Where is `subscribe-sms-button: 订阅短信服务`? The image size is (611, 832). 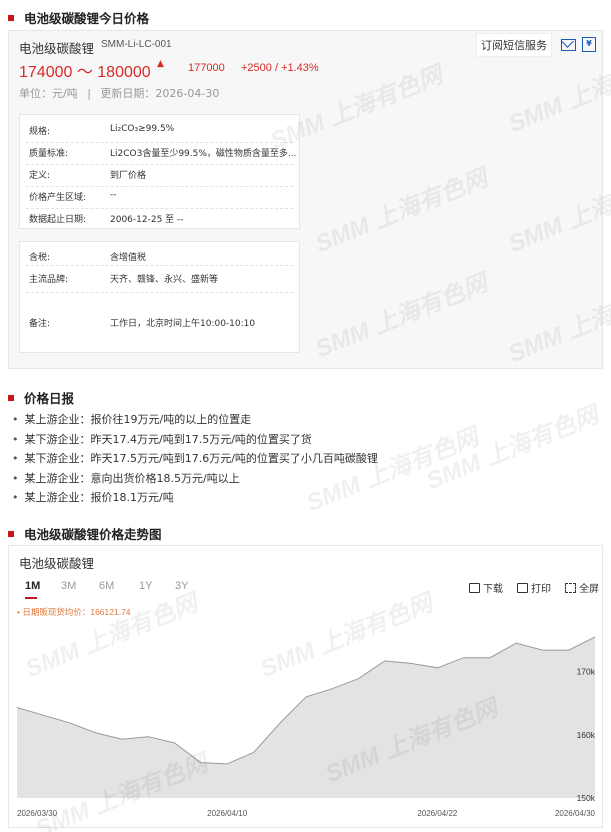 subscribe-sms-button: 订阅短信服务 is located at coordinates (514, 45).